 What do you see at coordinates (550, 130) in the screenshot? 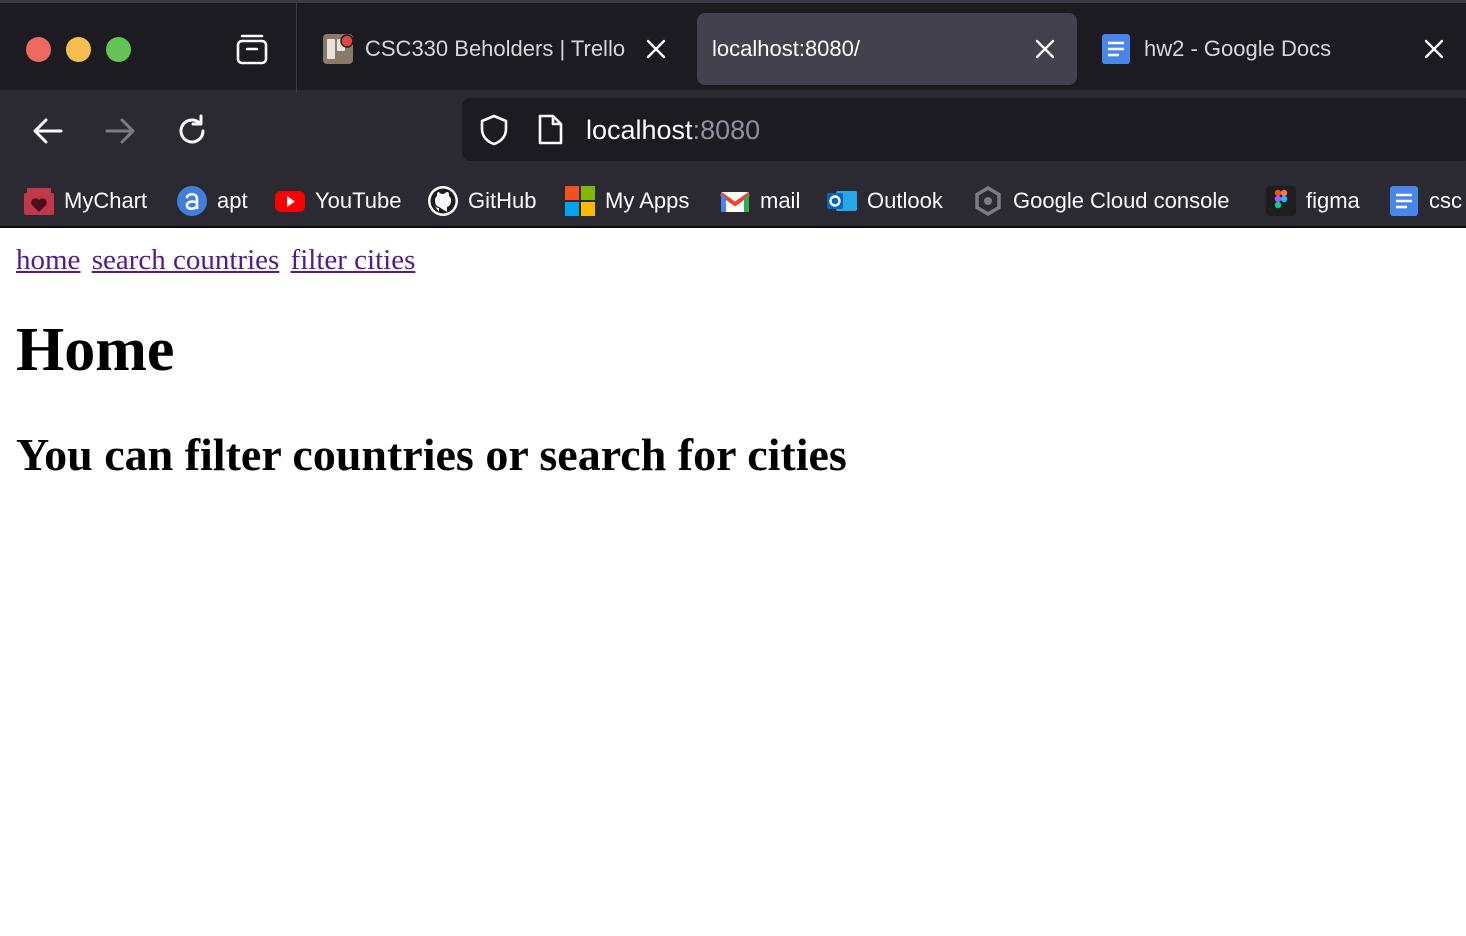
I see `page-icon` at bounding box center [550, 130].